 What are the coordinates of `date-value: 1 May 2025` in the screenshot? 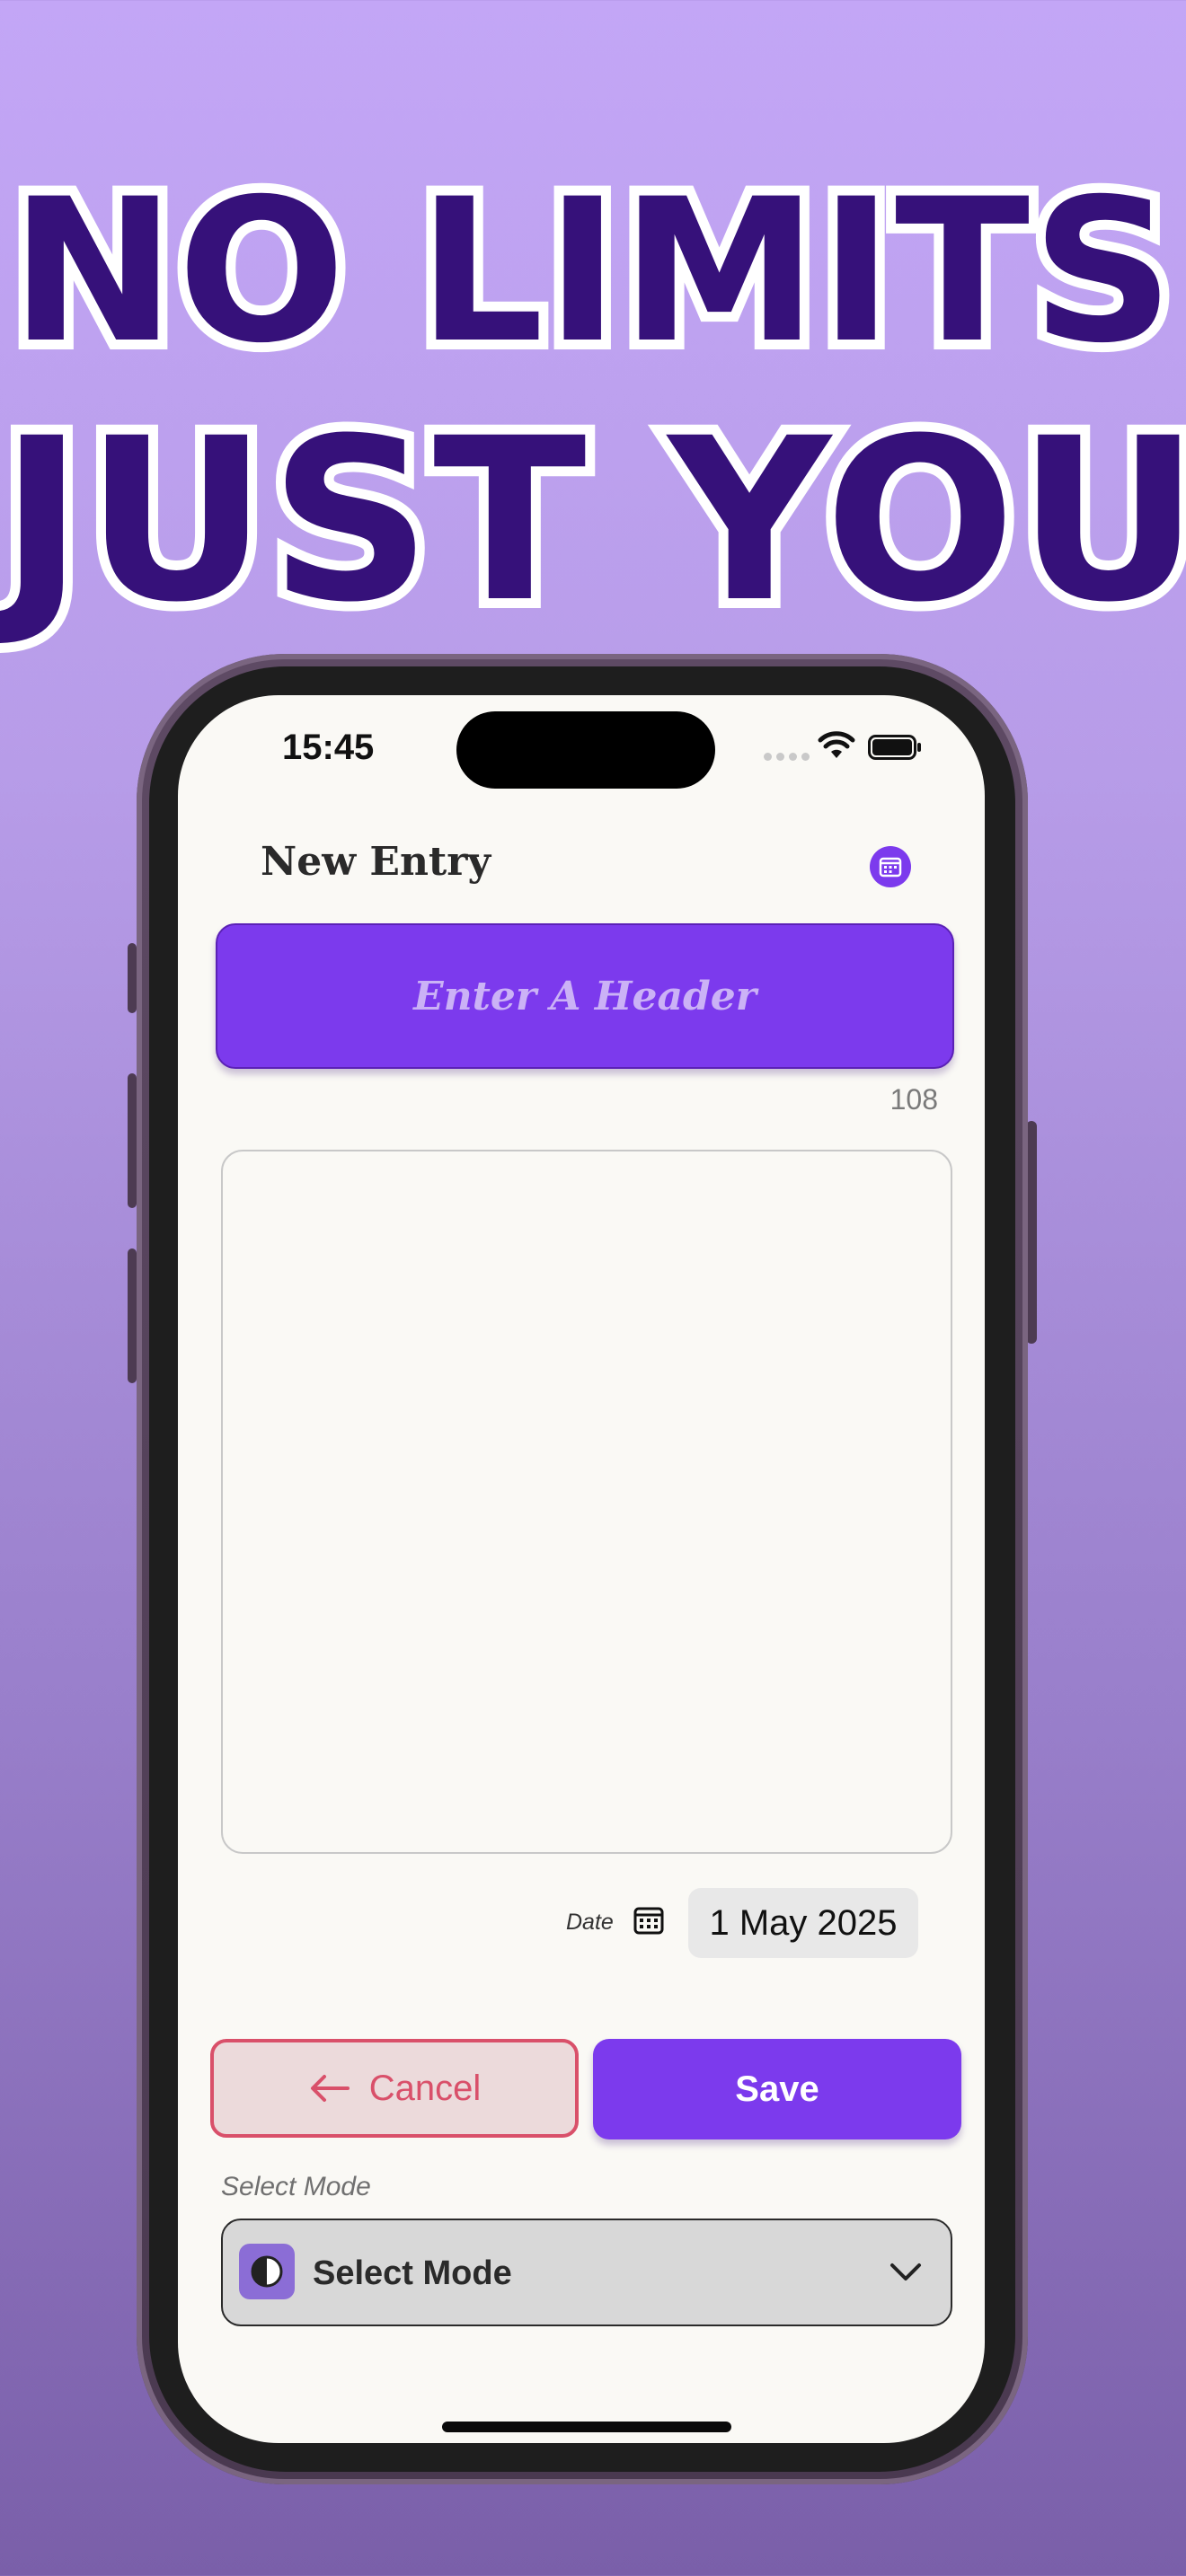 It's located at (803, 1922).